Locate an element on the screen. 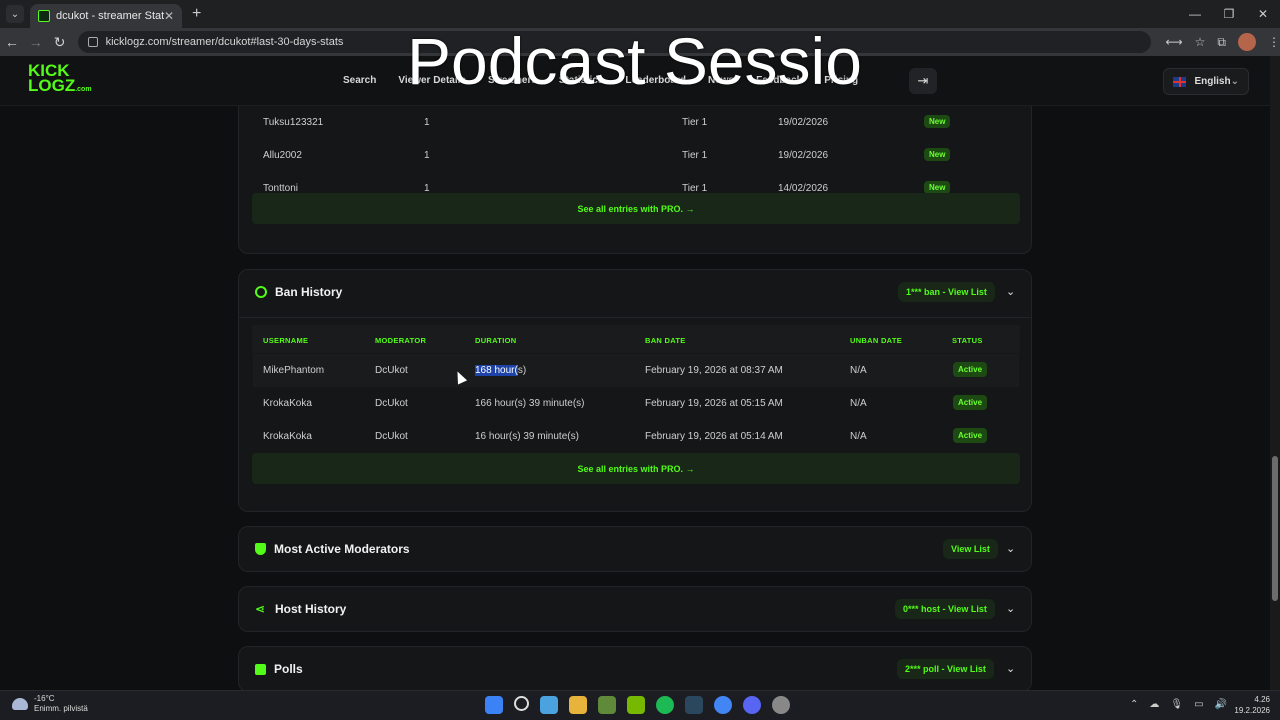 The image size is (1280, 720). ban-view-list-button: 1*** ban - View List is located at coordinates (946, 292).